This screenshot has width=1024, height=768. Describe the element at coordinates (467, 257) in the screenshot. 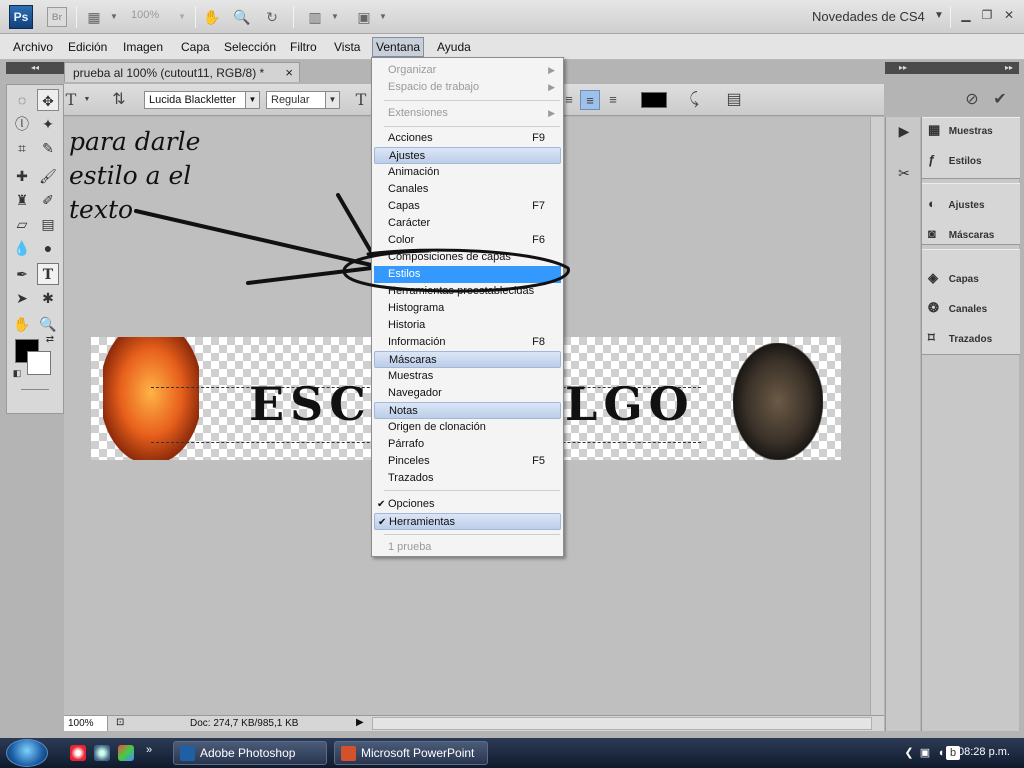

I see `menu-item-composiciones-de-capas: Composiciones de capas` at that location.